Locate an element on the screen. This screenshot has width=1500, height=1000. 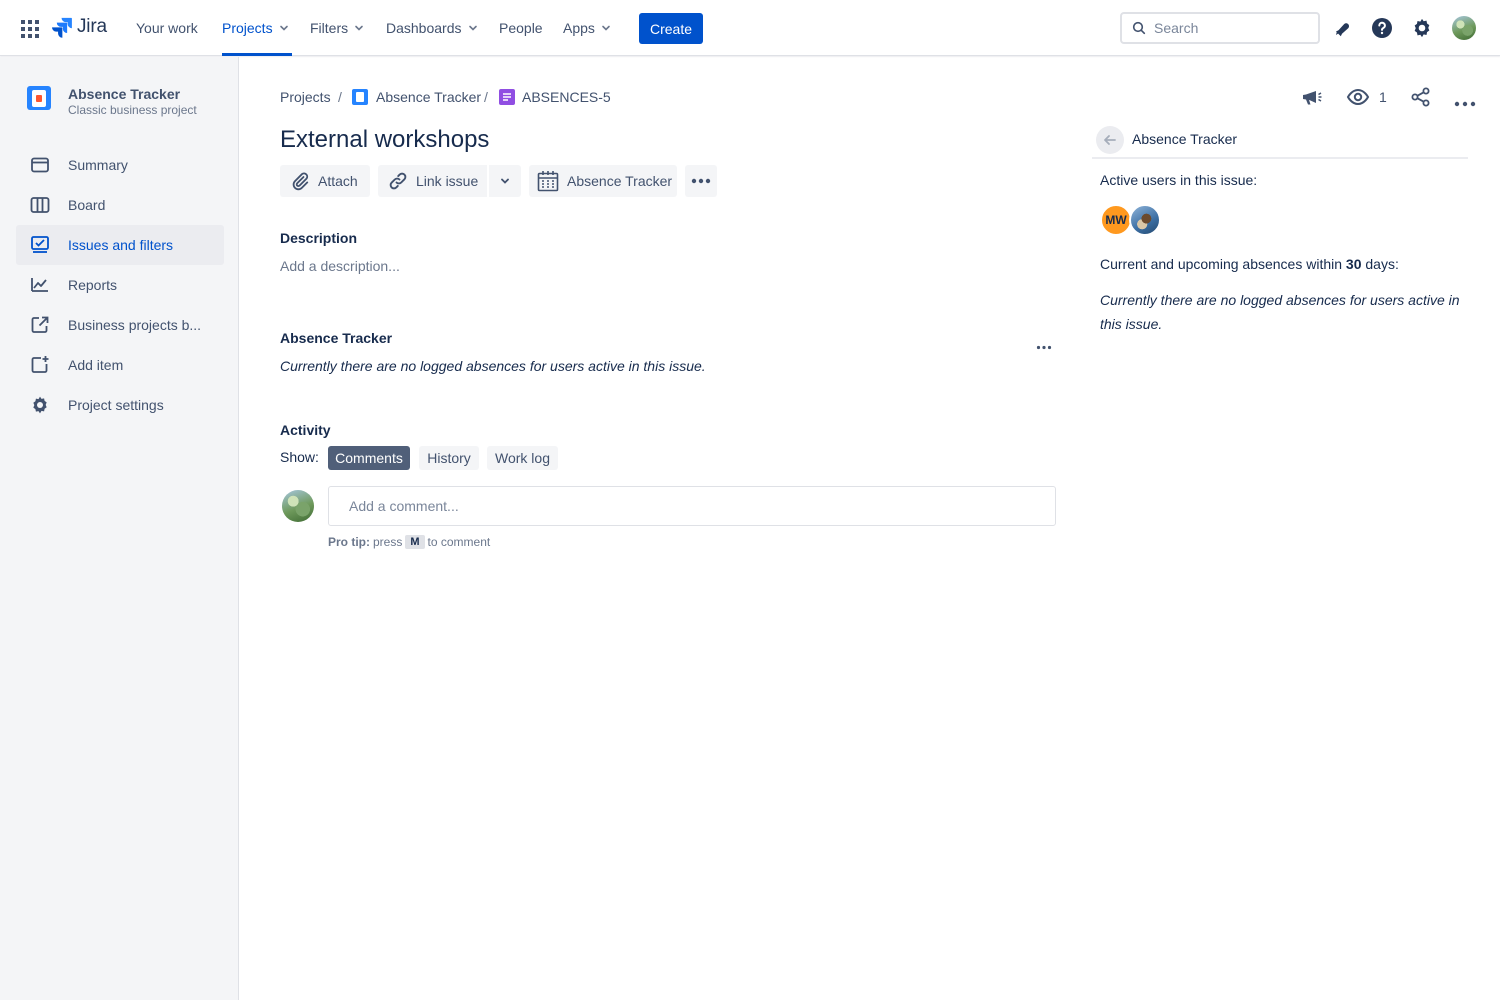
upcoming-suffix: days: is located at coordinates (1382, 264).